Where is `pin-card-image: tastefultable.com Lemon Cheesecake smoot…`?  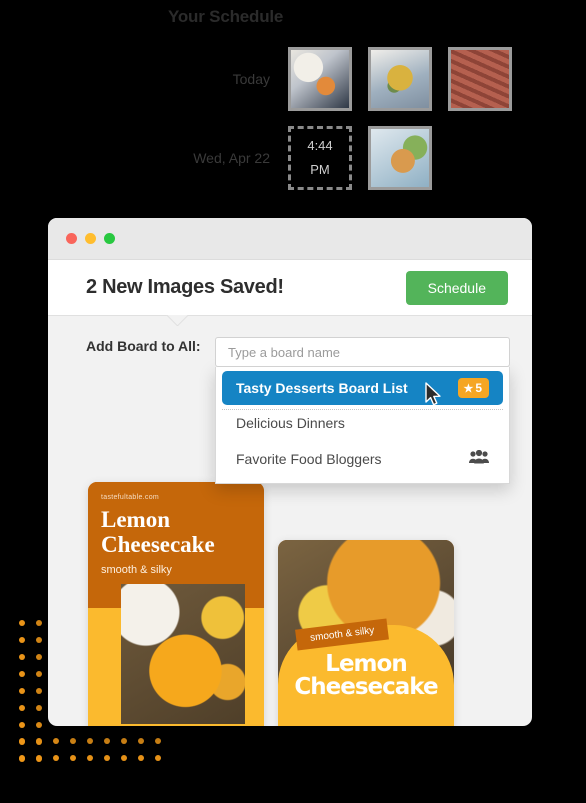 pin-card-image: tastefultable.com Lemon Cheesecake smoot… is located at coordinates (176, 604).